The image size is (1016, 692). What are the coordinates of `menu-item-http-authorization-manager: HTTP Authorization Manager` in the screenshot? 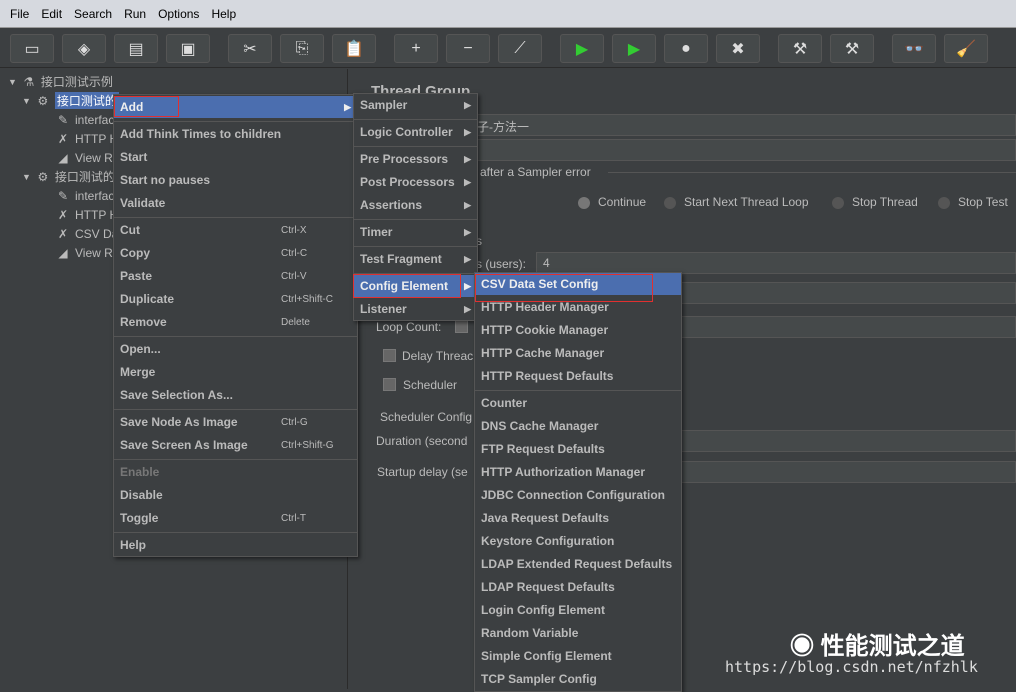 It's located at (578, 472).